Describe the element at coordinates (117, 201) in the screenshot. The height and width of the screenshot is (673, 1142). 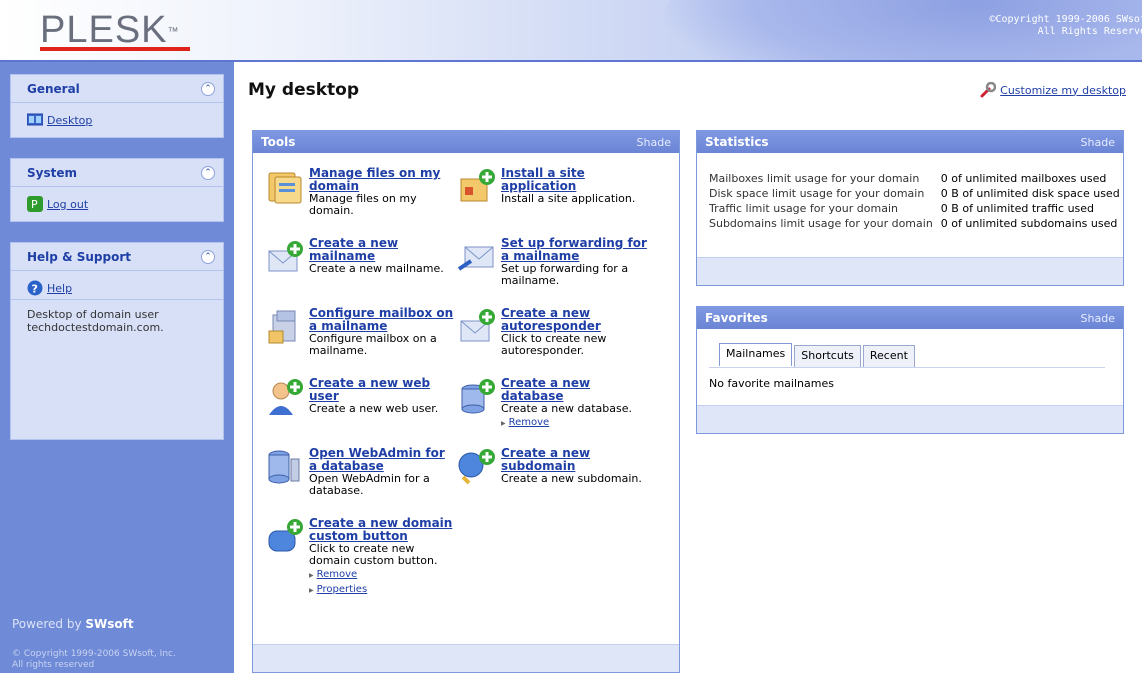
I see `sidebar-item-logout: P Log out` at that location.